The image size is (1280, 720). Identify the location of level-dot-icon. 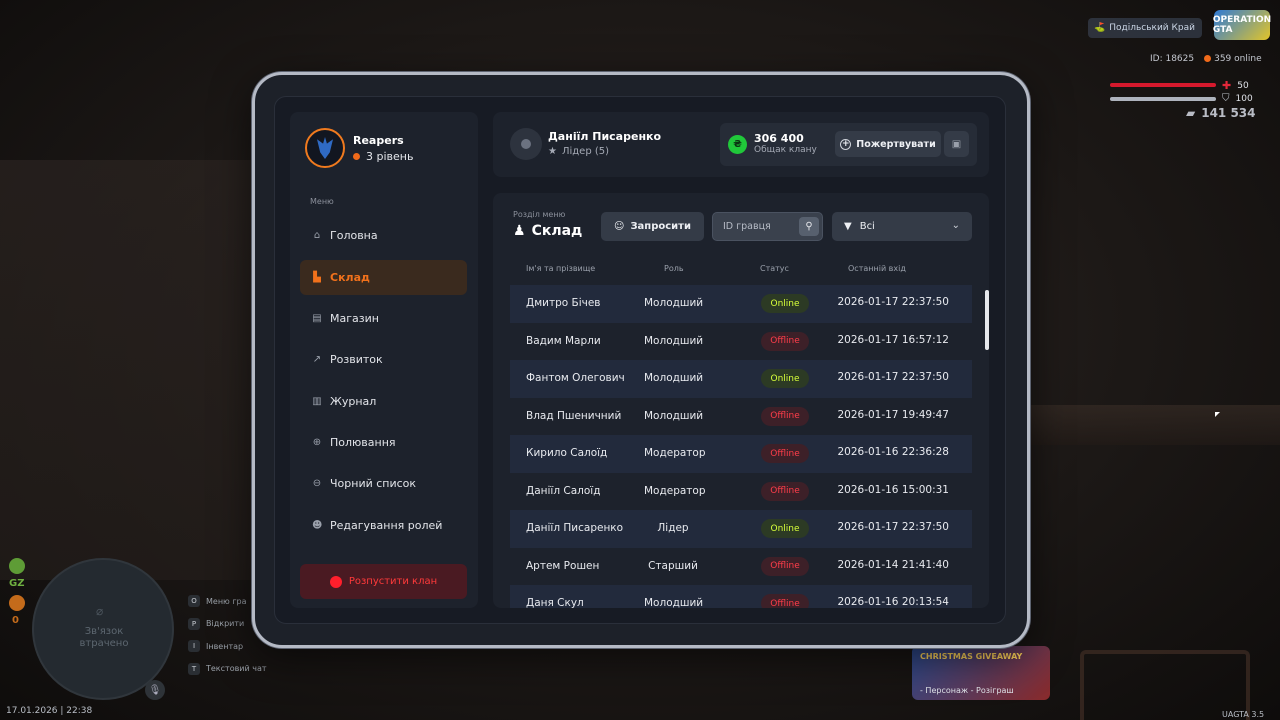
(356, 156).